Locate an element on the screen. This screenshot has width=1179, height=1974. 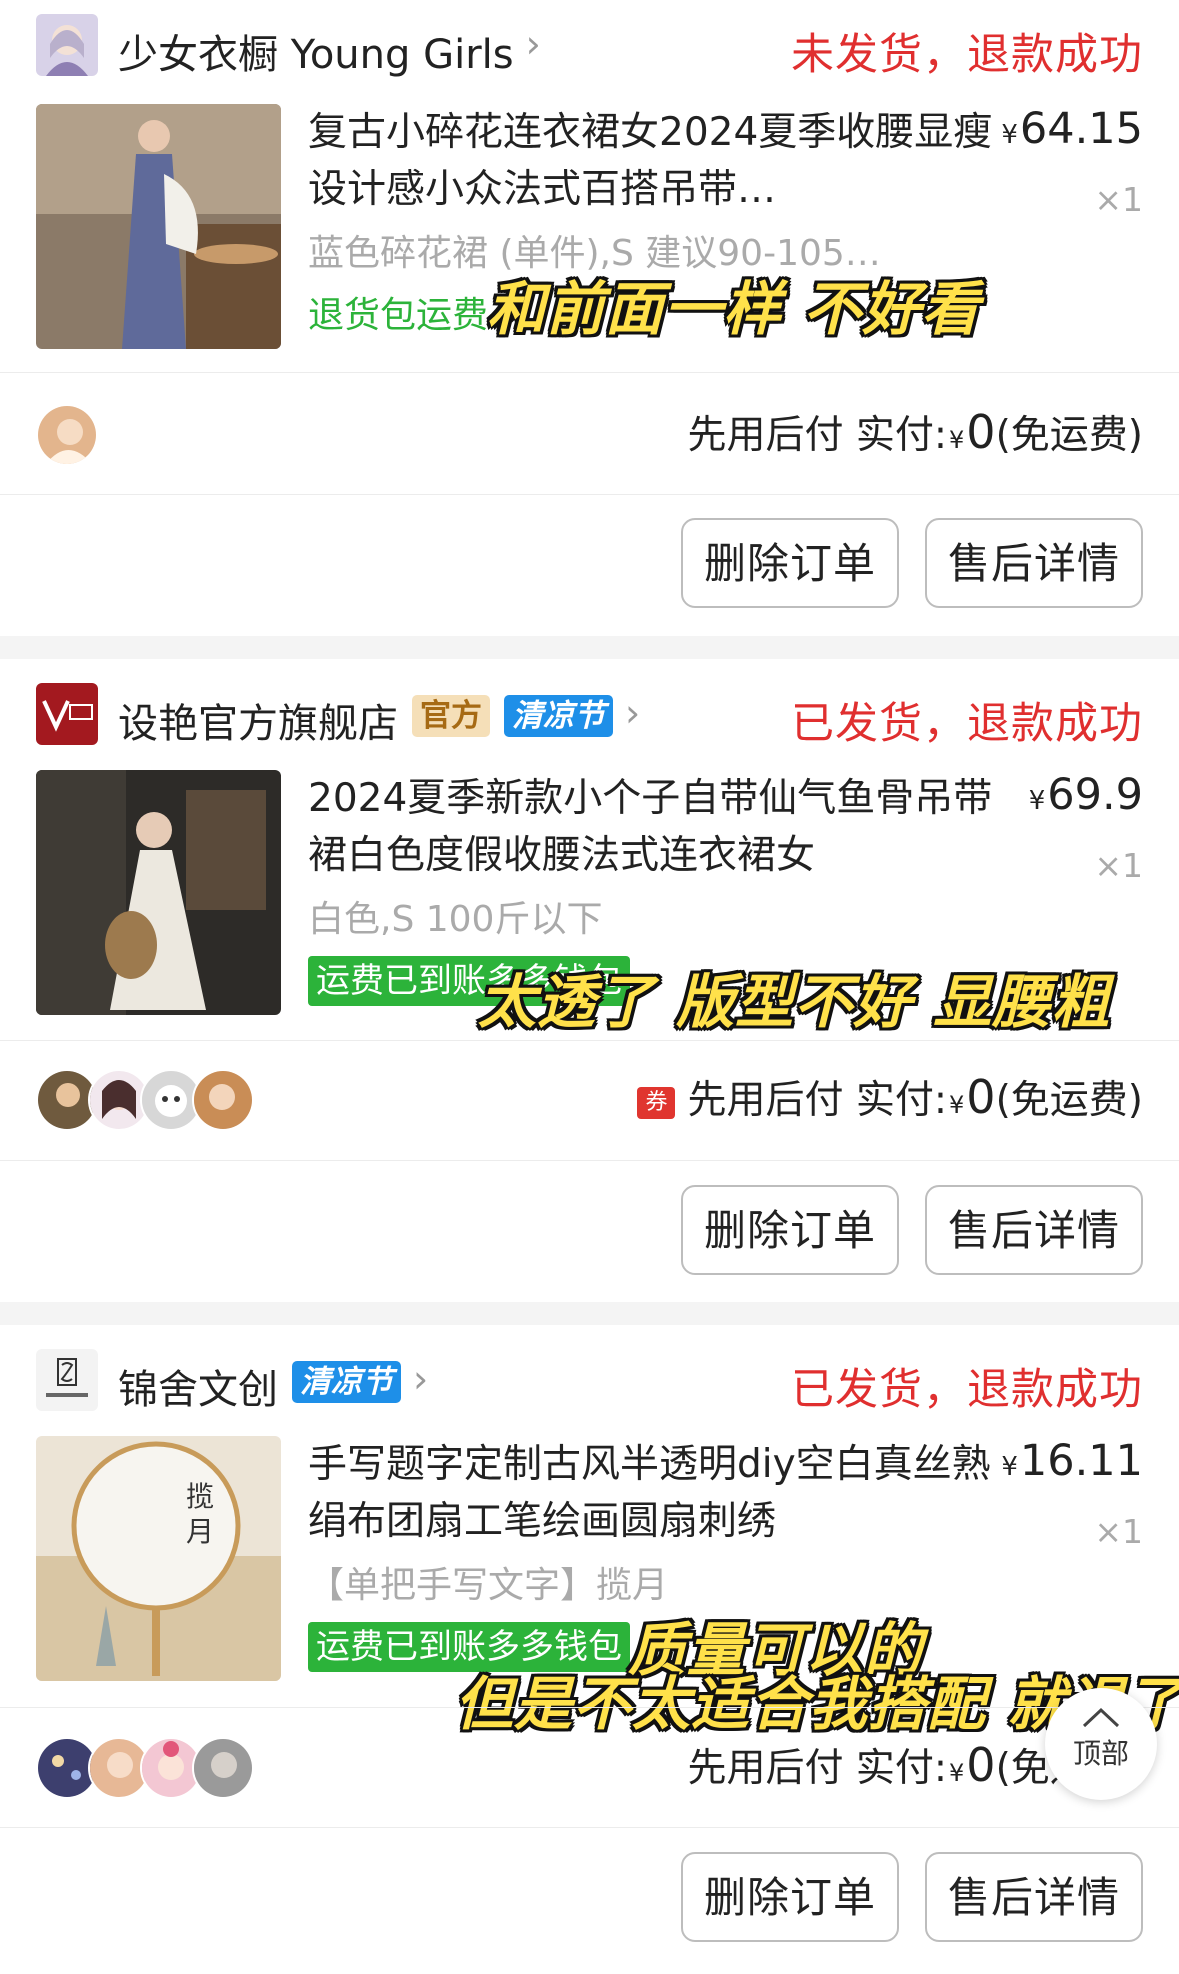
shop-row: 锦舍文创 清凉节 › 已发货，退款成功 is located at coordinates (589, 1382).